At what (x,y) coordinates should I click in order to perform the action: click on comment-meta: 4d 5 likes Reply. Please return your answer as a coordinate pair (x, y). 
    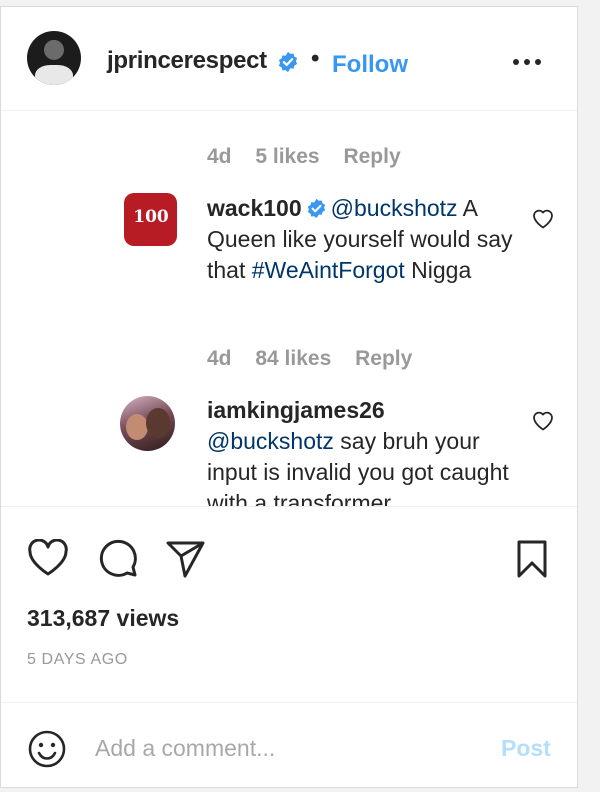
    Looking at the image, I should click on (313, 157).